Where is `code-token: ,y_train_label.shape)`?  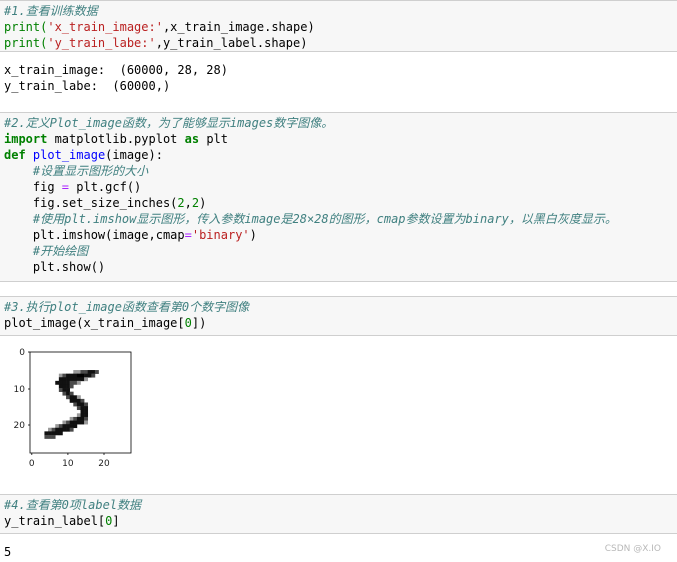 code-token: ,y_train_label.shape) is located at coordinates (231, 43).